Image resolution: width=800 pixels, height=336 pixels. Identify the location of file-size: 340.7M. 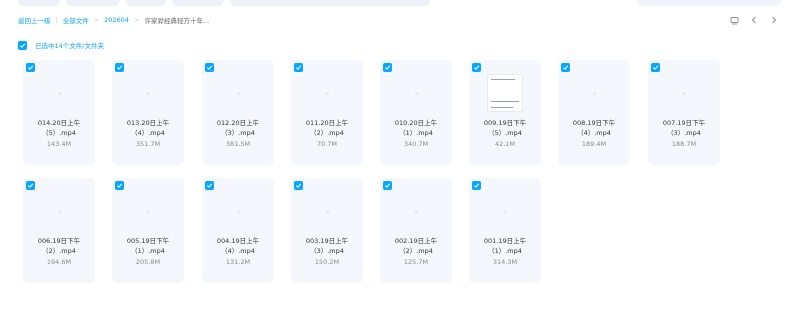
(416, 144).